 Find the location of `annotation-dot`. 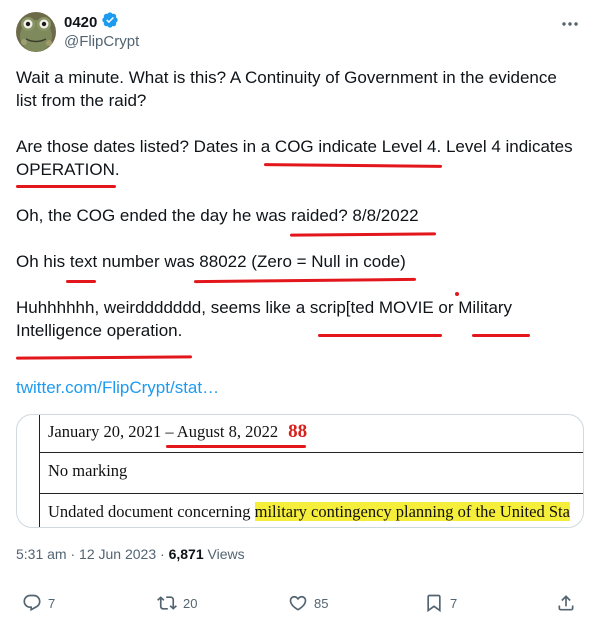

annotation-dot is located at coordinates (457, 294).